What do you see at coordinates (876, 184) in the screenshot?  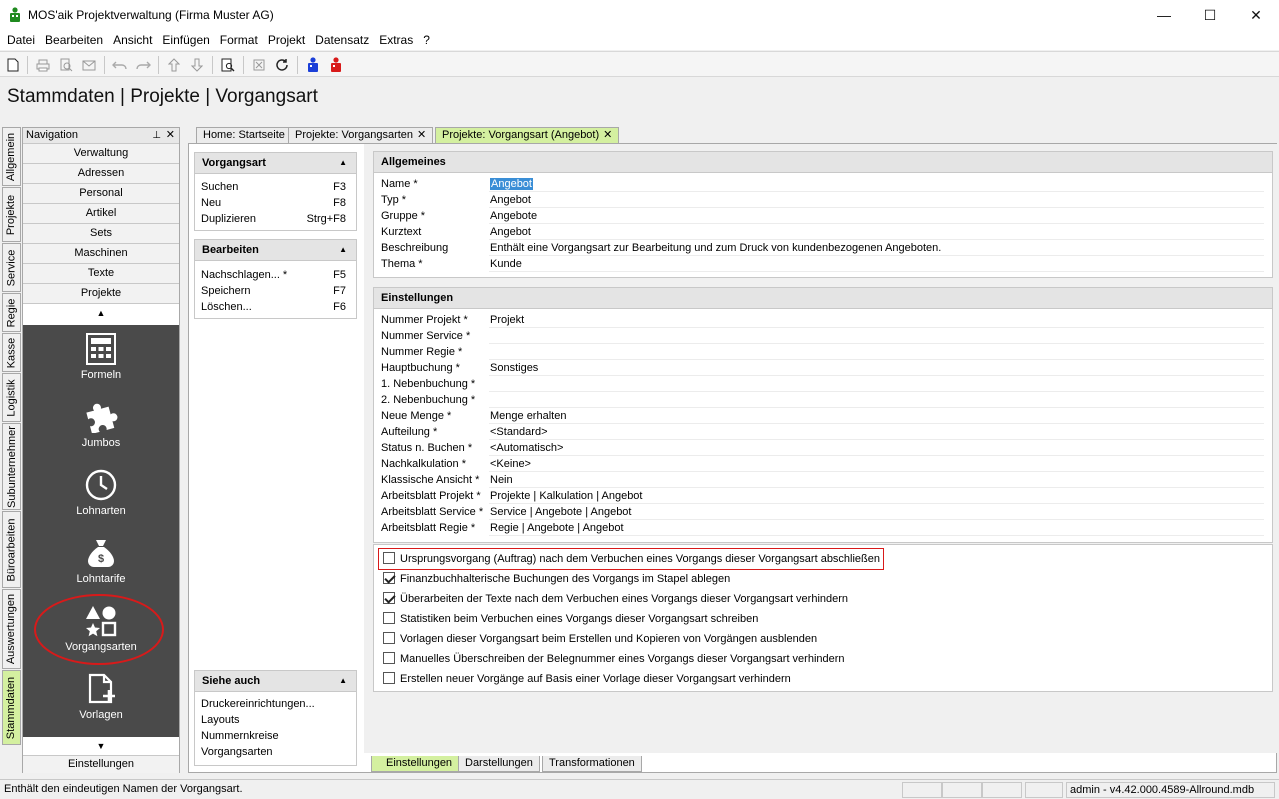 I see `property-value-name: Angebot` at bounding box center [876, 184].